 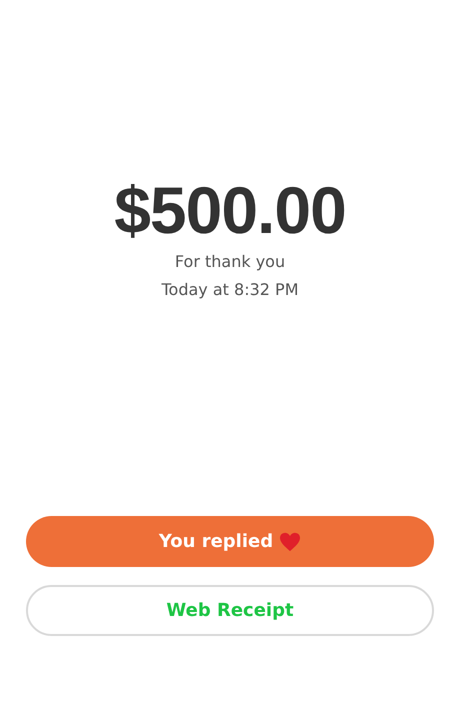 I want to click on payment-amount: $500.00, so click(x=230, y=210).